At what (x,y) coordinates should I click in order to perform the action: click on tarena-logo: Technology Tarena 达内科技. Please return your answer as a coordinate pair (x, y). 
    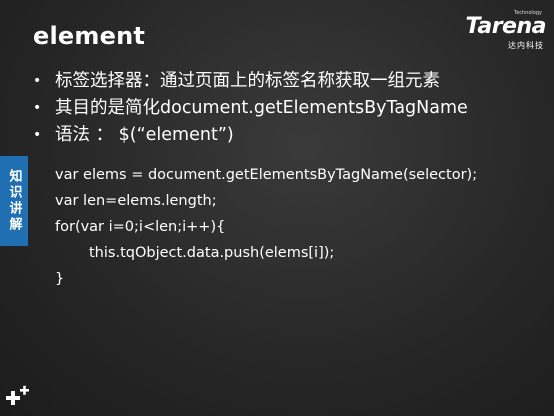
    Looking at the image, I should click on (498, 30).